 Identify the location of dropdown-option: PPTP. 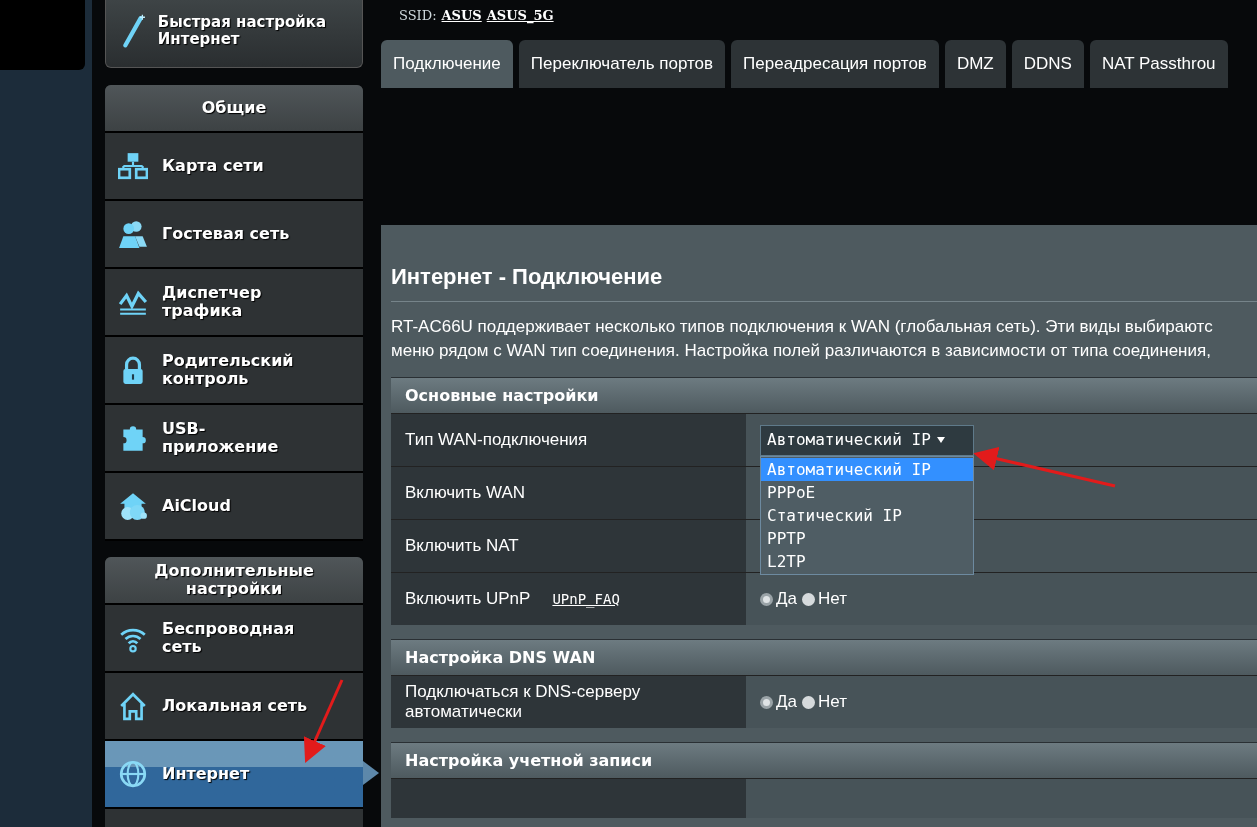
(867, 538).